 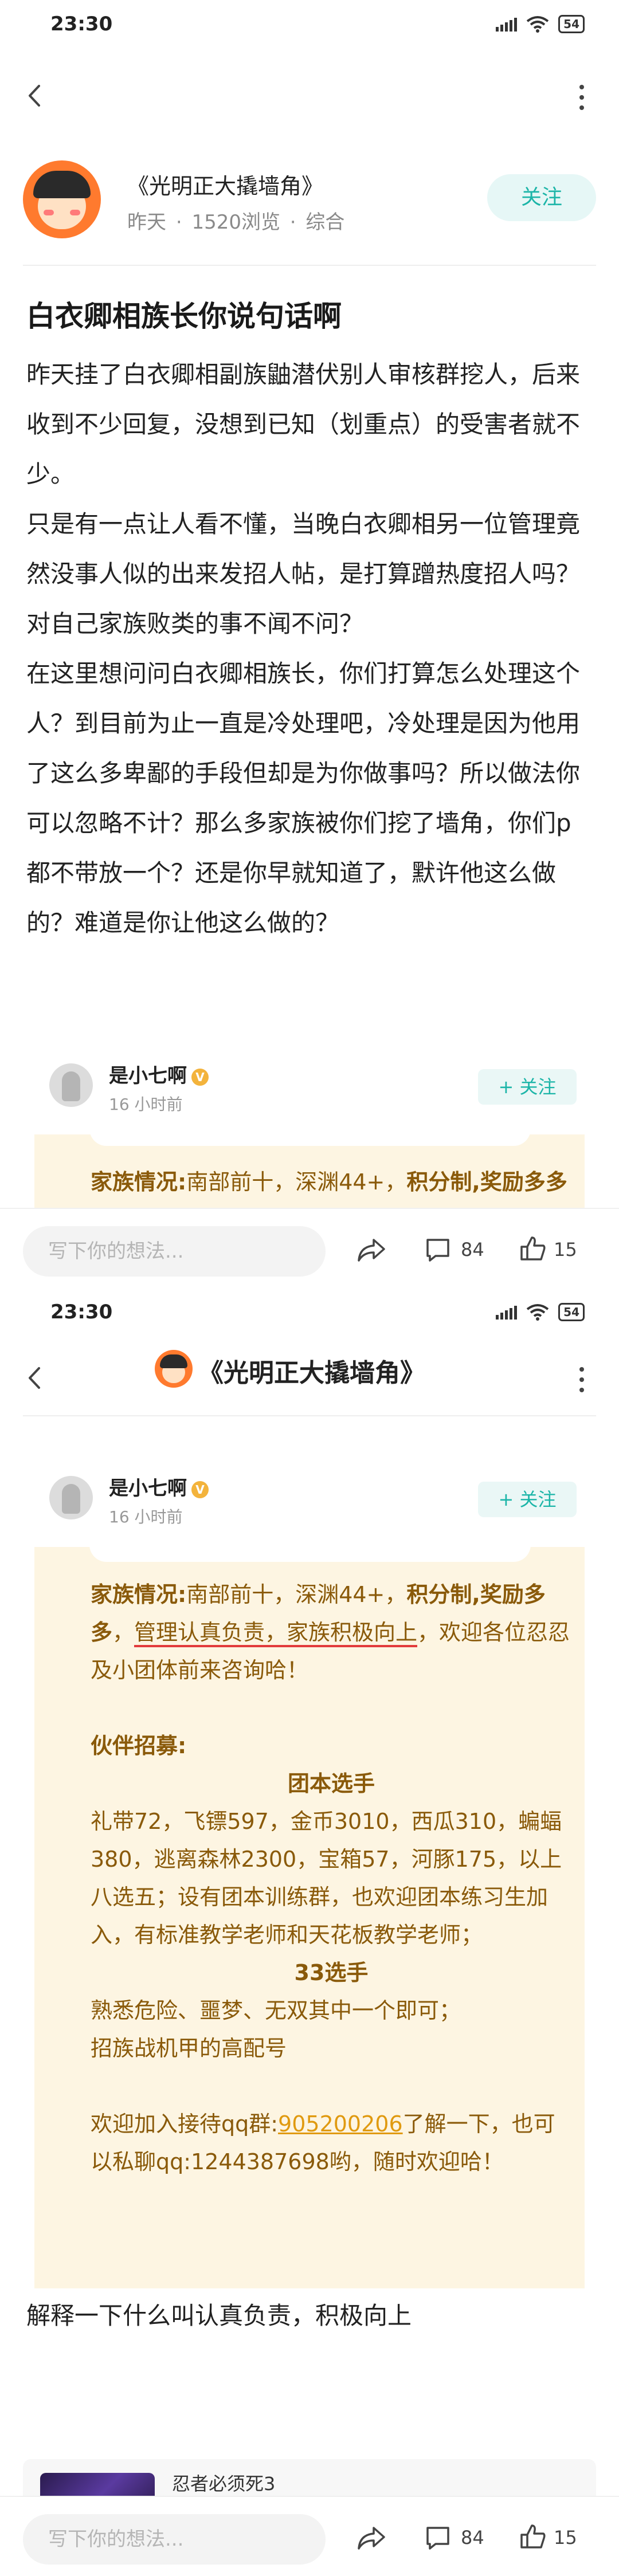 I want to click on post-meta: 昨天 · 1520浏览 · 综合, so click(x=237, y=220).